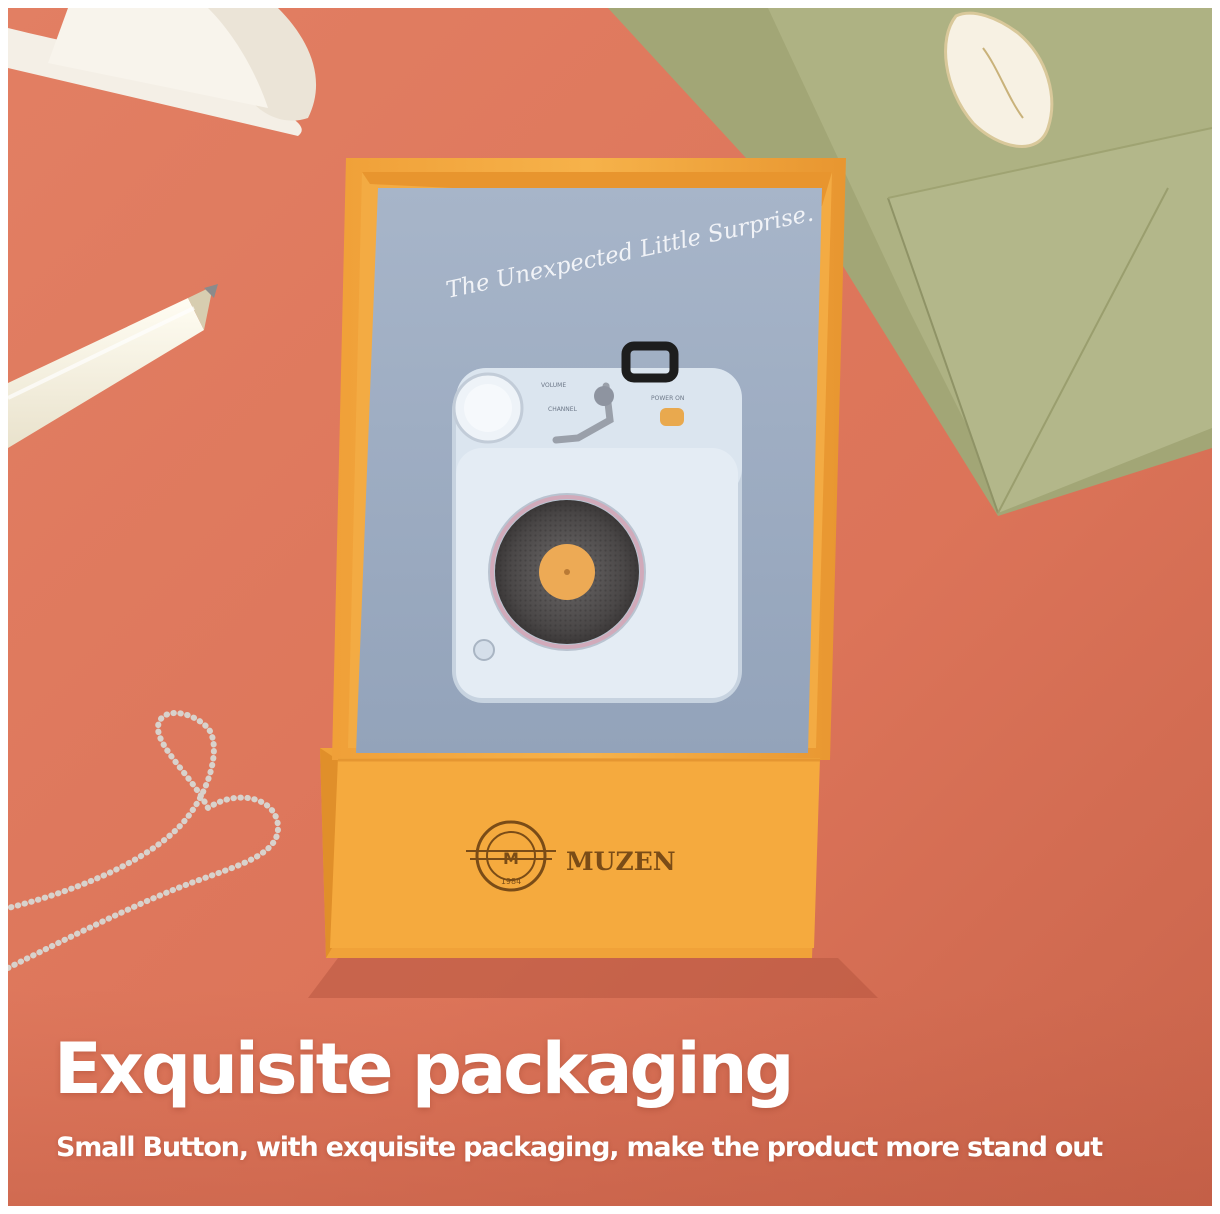  What do you see at coordinates (553, 385) in the screenshot?
I see `volume-label: VOLUME` at bounding box center [553, 385].